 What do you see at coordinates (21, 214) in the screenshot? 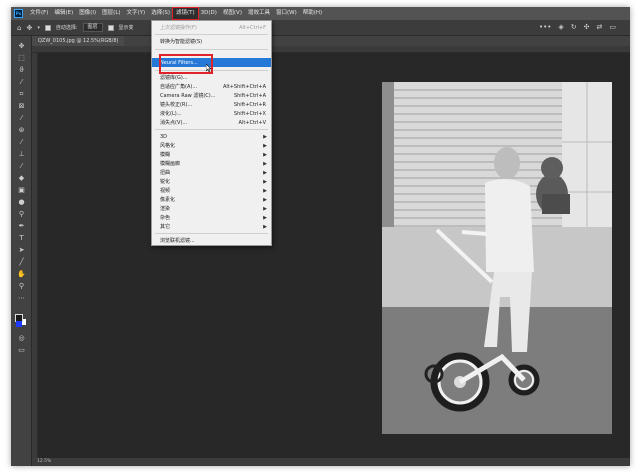
I see `dodge-tool-icon: ⚲` at bounding box center [21, 214].